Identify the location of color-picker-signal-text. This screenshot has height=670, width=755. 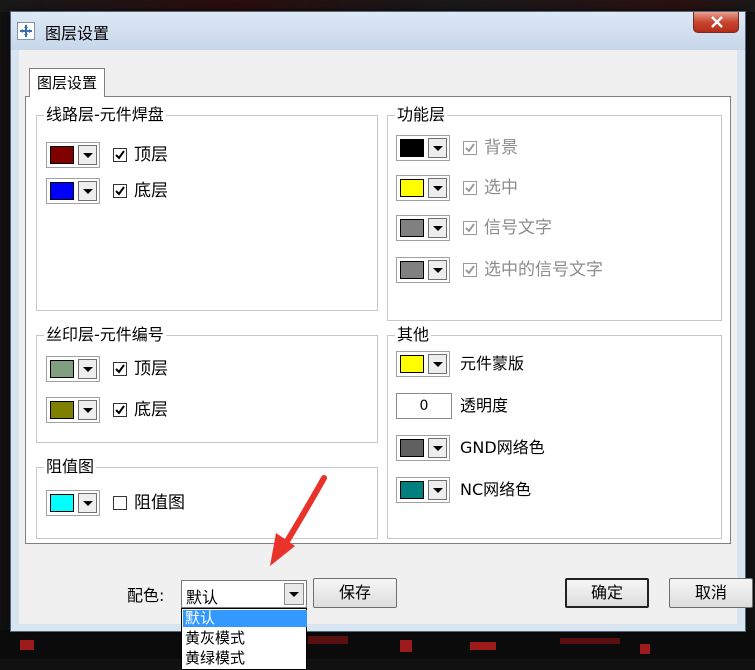
(423, 228).